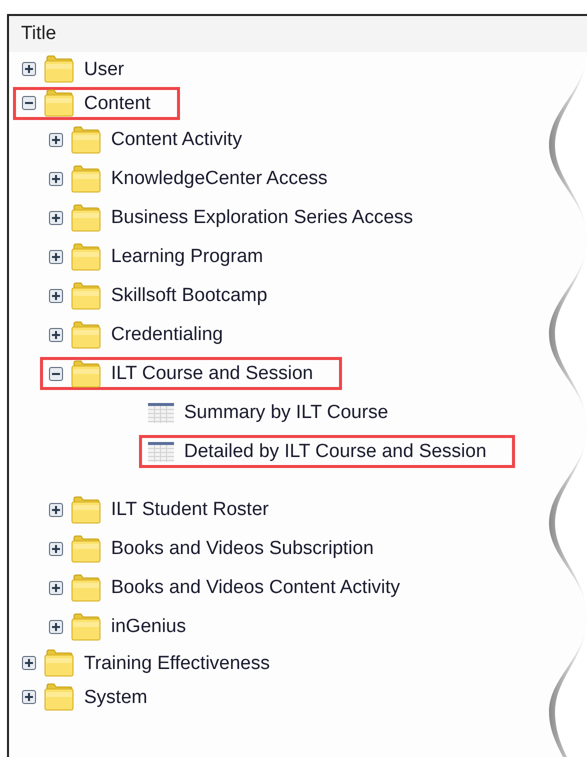 This screenshot has width=587, height=757. I want to click on column-header: Title, so click(38, 34).